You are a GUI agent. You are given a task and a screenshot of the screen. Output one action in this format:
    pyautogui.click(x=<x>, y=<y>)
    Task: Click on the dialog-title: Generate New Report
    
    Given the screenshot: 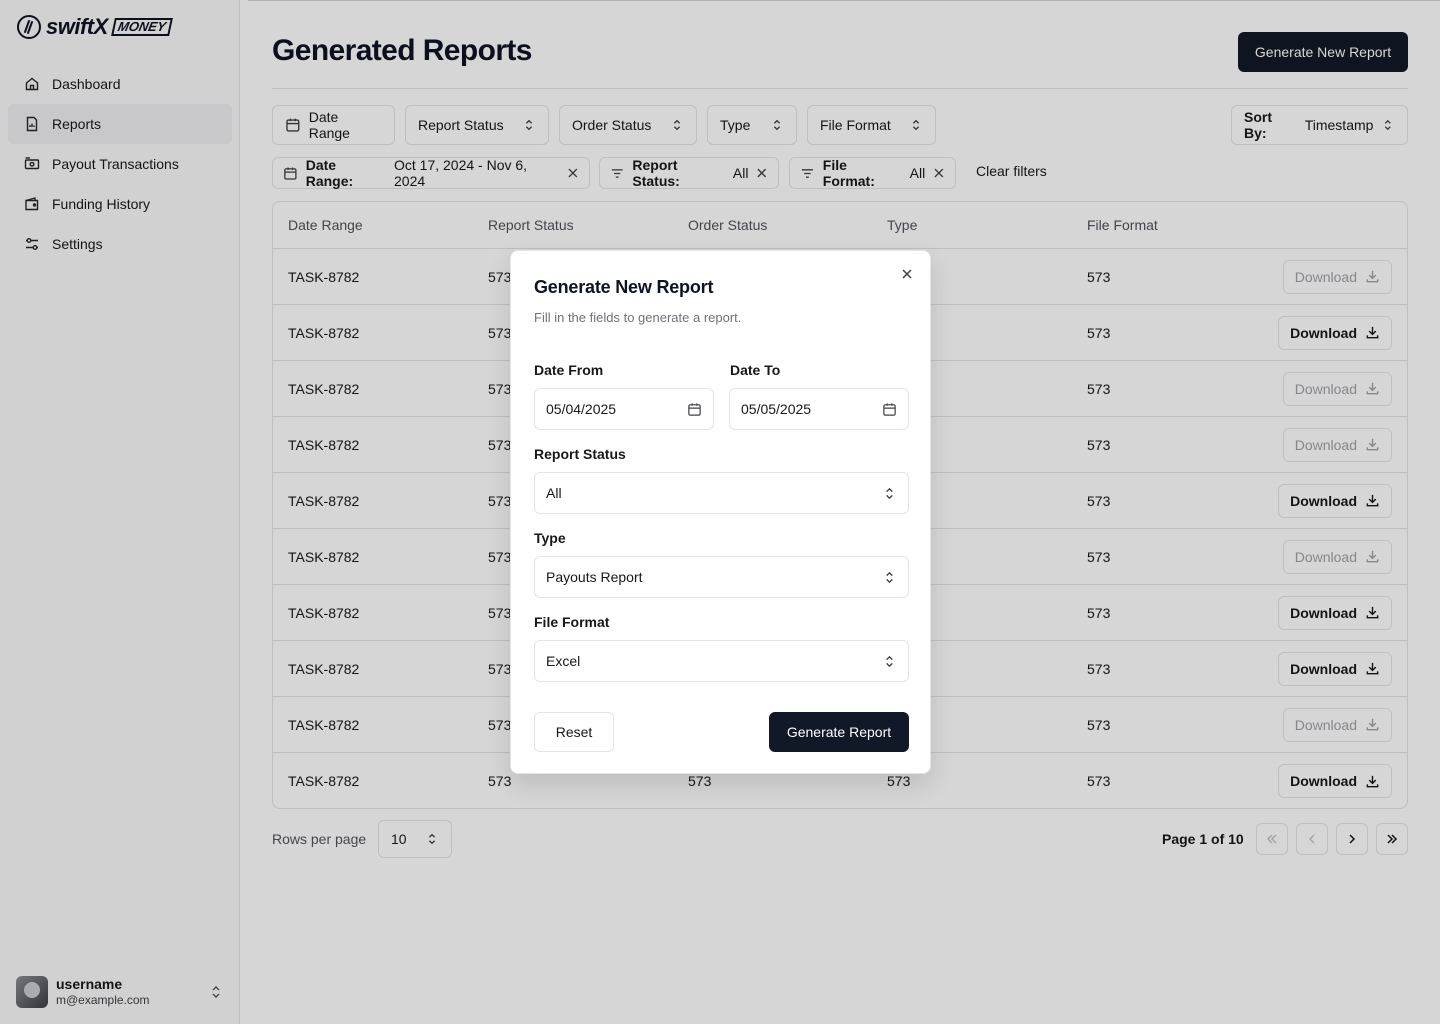 What is the action you would take?
    pyautogui.click(x=624, y=287)
    